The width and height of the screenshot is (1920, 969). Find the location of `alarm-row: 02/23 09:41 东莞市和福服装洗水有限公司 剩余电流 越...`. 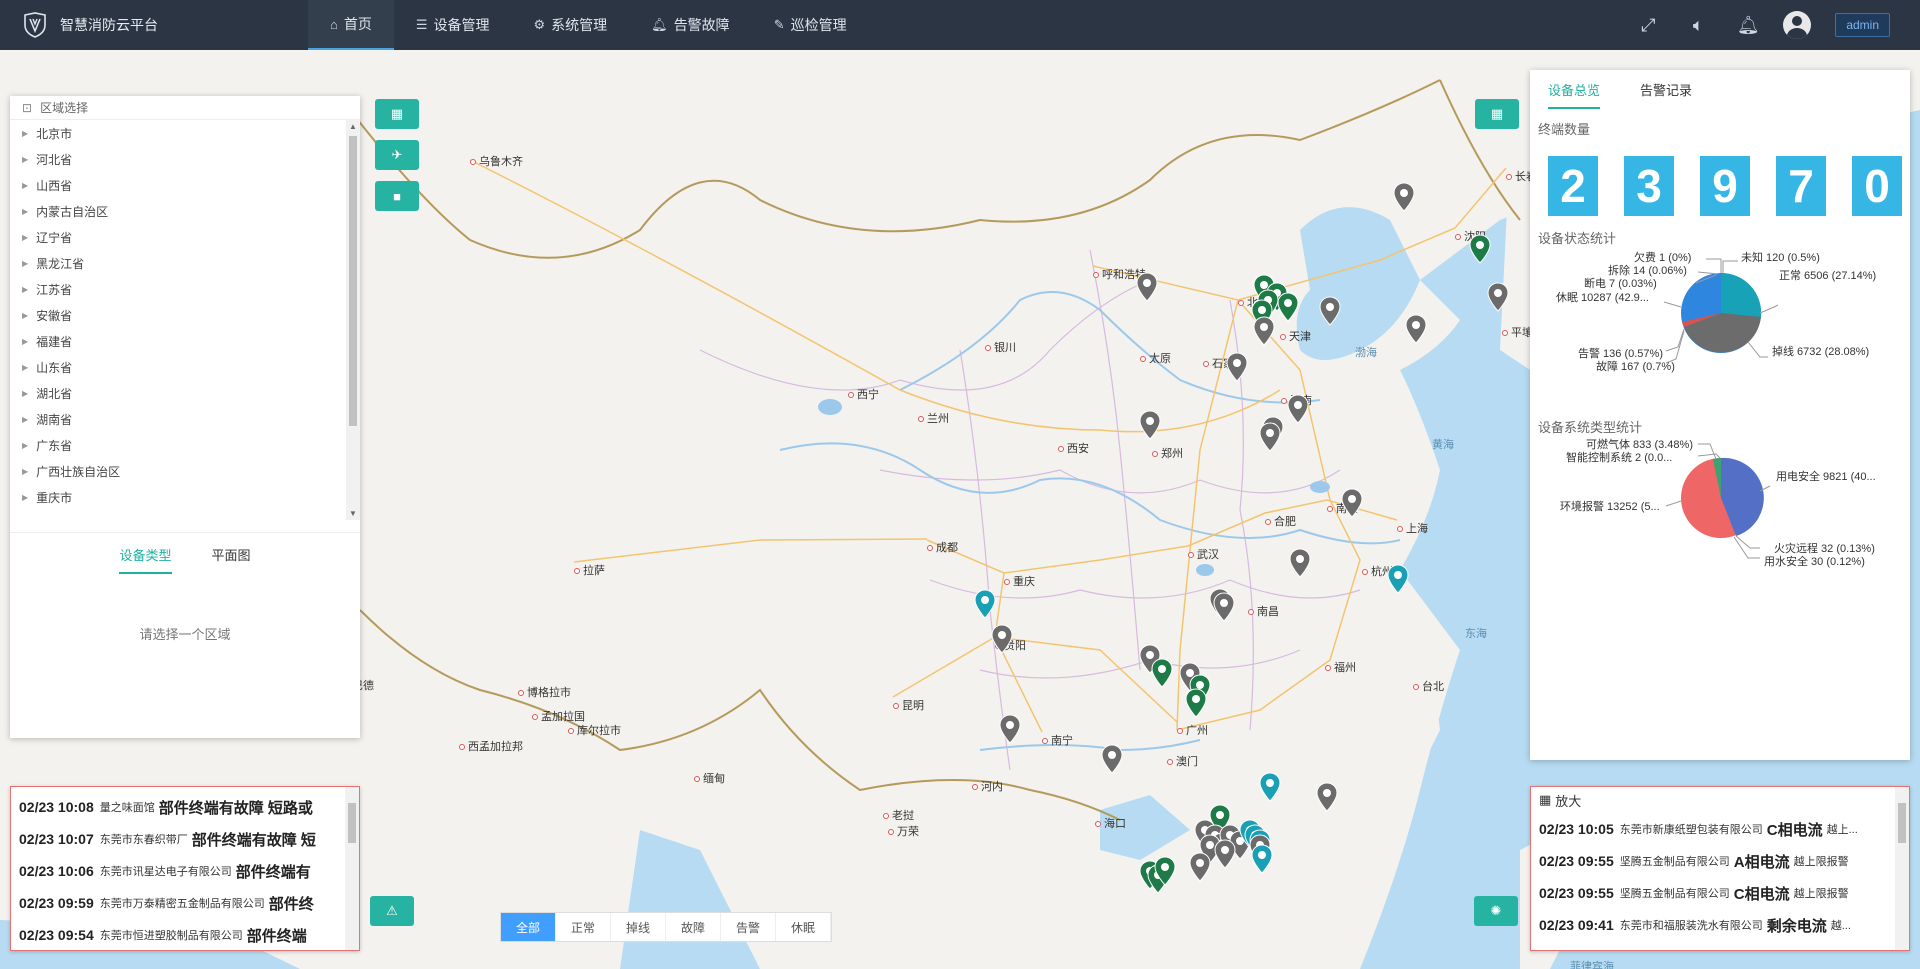

alarm-row: 02/23 09:41 东莞市和福服装洗水有限公司 剩余电流 越... is located at coordinates (1720, 925).